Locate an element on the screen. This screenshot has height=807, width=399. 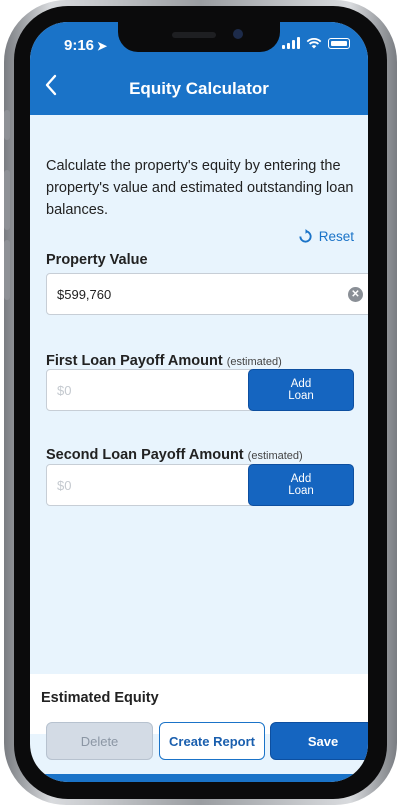
mute-switch is located at coordinates (7, 125).